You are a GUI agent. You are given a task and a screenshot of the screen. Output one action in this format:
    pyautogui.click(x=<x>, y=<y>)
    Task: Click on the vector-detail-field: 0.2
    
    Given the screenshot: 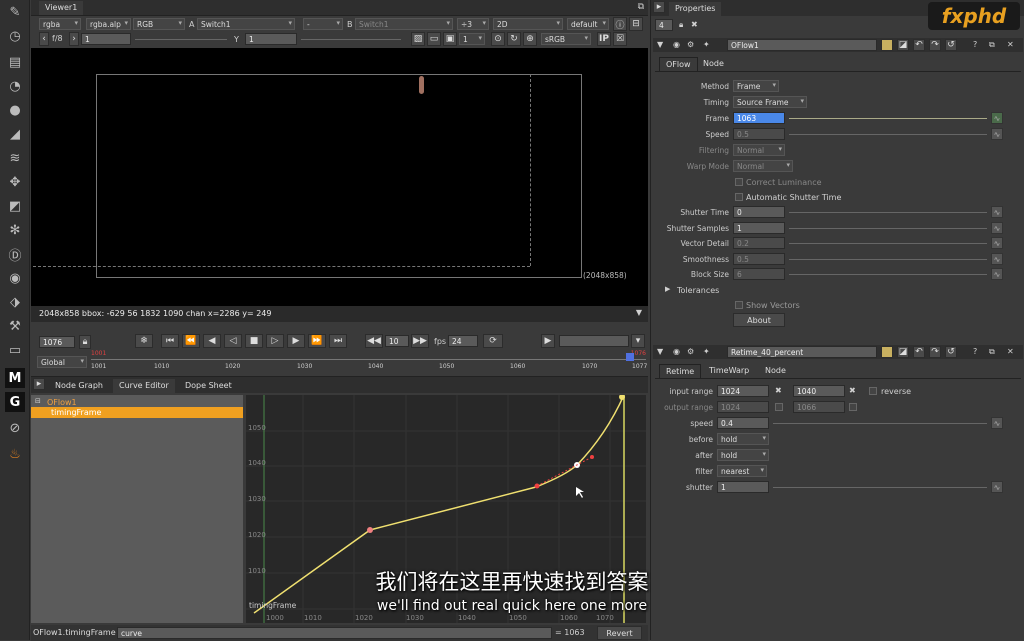 What is the action you would take?
    pyautogui.click(x=759, y=243)
    